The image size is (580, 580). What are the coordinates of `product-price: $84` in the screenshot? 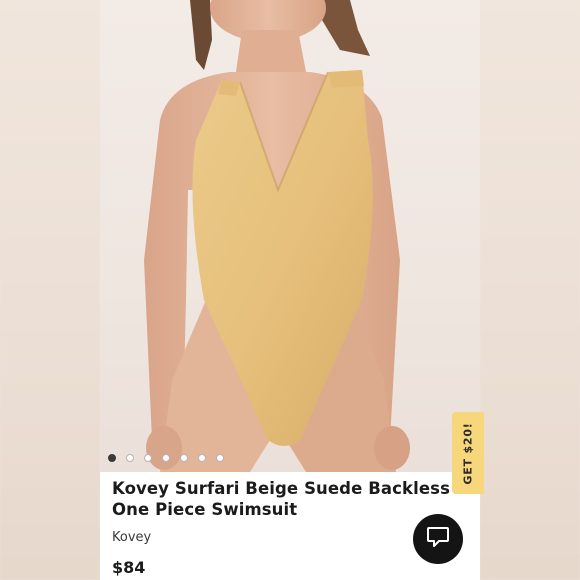 It's located at (129, 567).